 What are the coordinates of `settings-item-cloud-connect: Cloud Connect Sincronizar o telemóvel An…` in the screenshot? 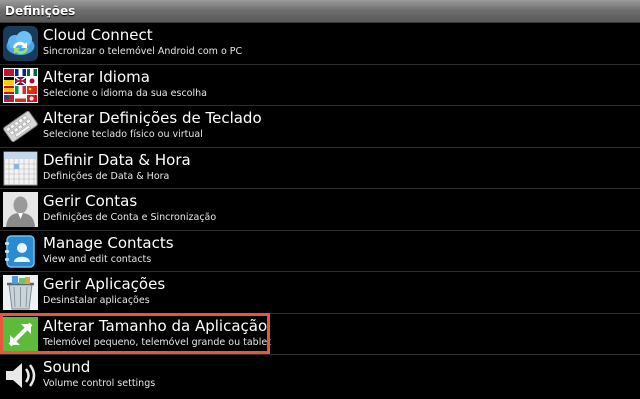 It's located at (320, 44).